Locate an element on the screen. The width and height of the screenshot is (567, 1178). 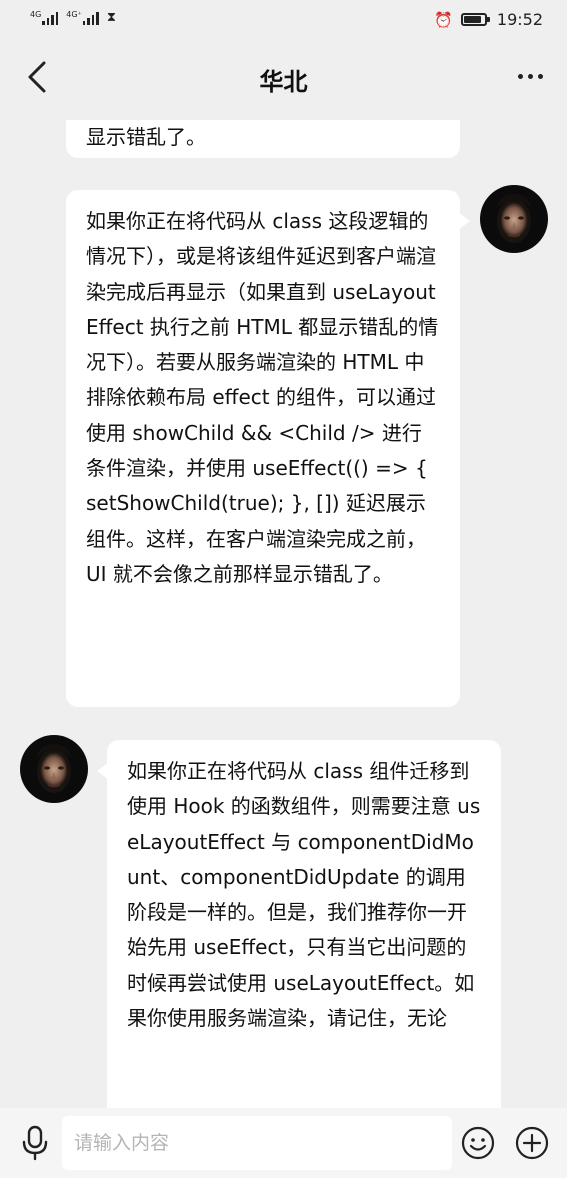
network-type-label: 4G is located at coordinates (36, 14).